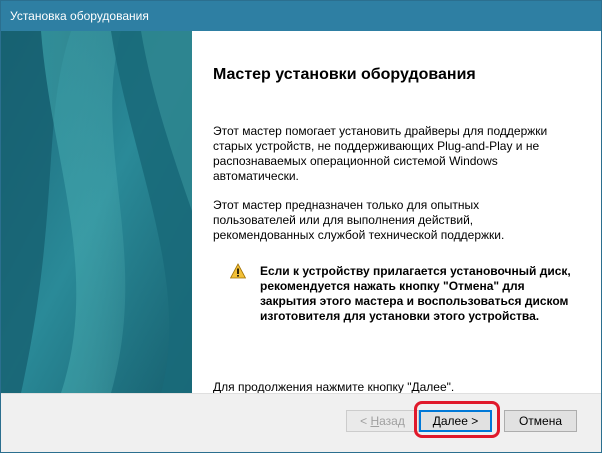 This screenshot has height=453, width=602. I want to click on next-label-rest: алее >, so click(459, 421).